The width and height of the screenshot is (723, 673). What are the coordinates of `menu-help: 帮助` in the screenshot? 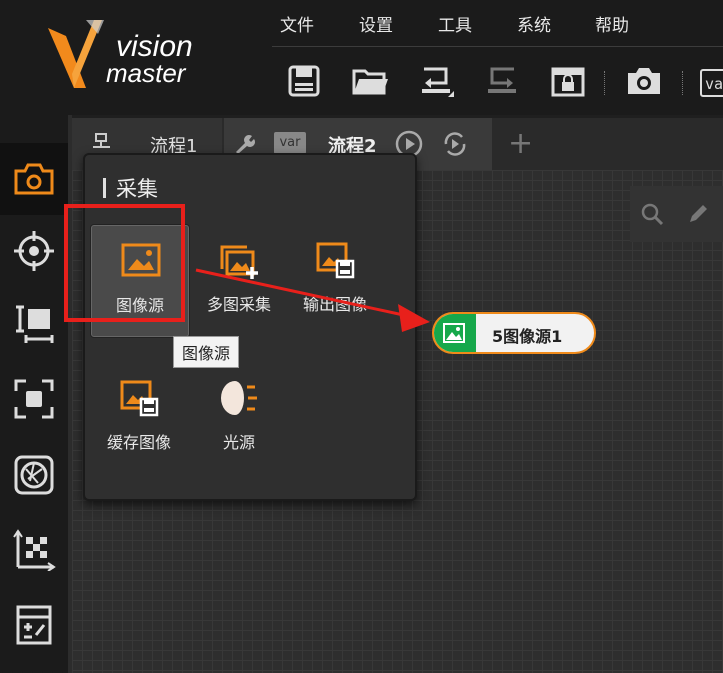 It's located at (612, 23).